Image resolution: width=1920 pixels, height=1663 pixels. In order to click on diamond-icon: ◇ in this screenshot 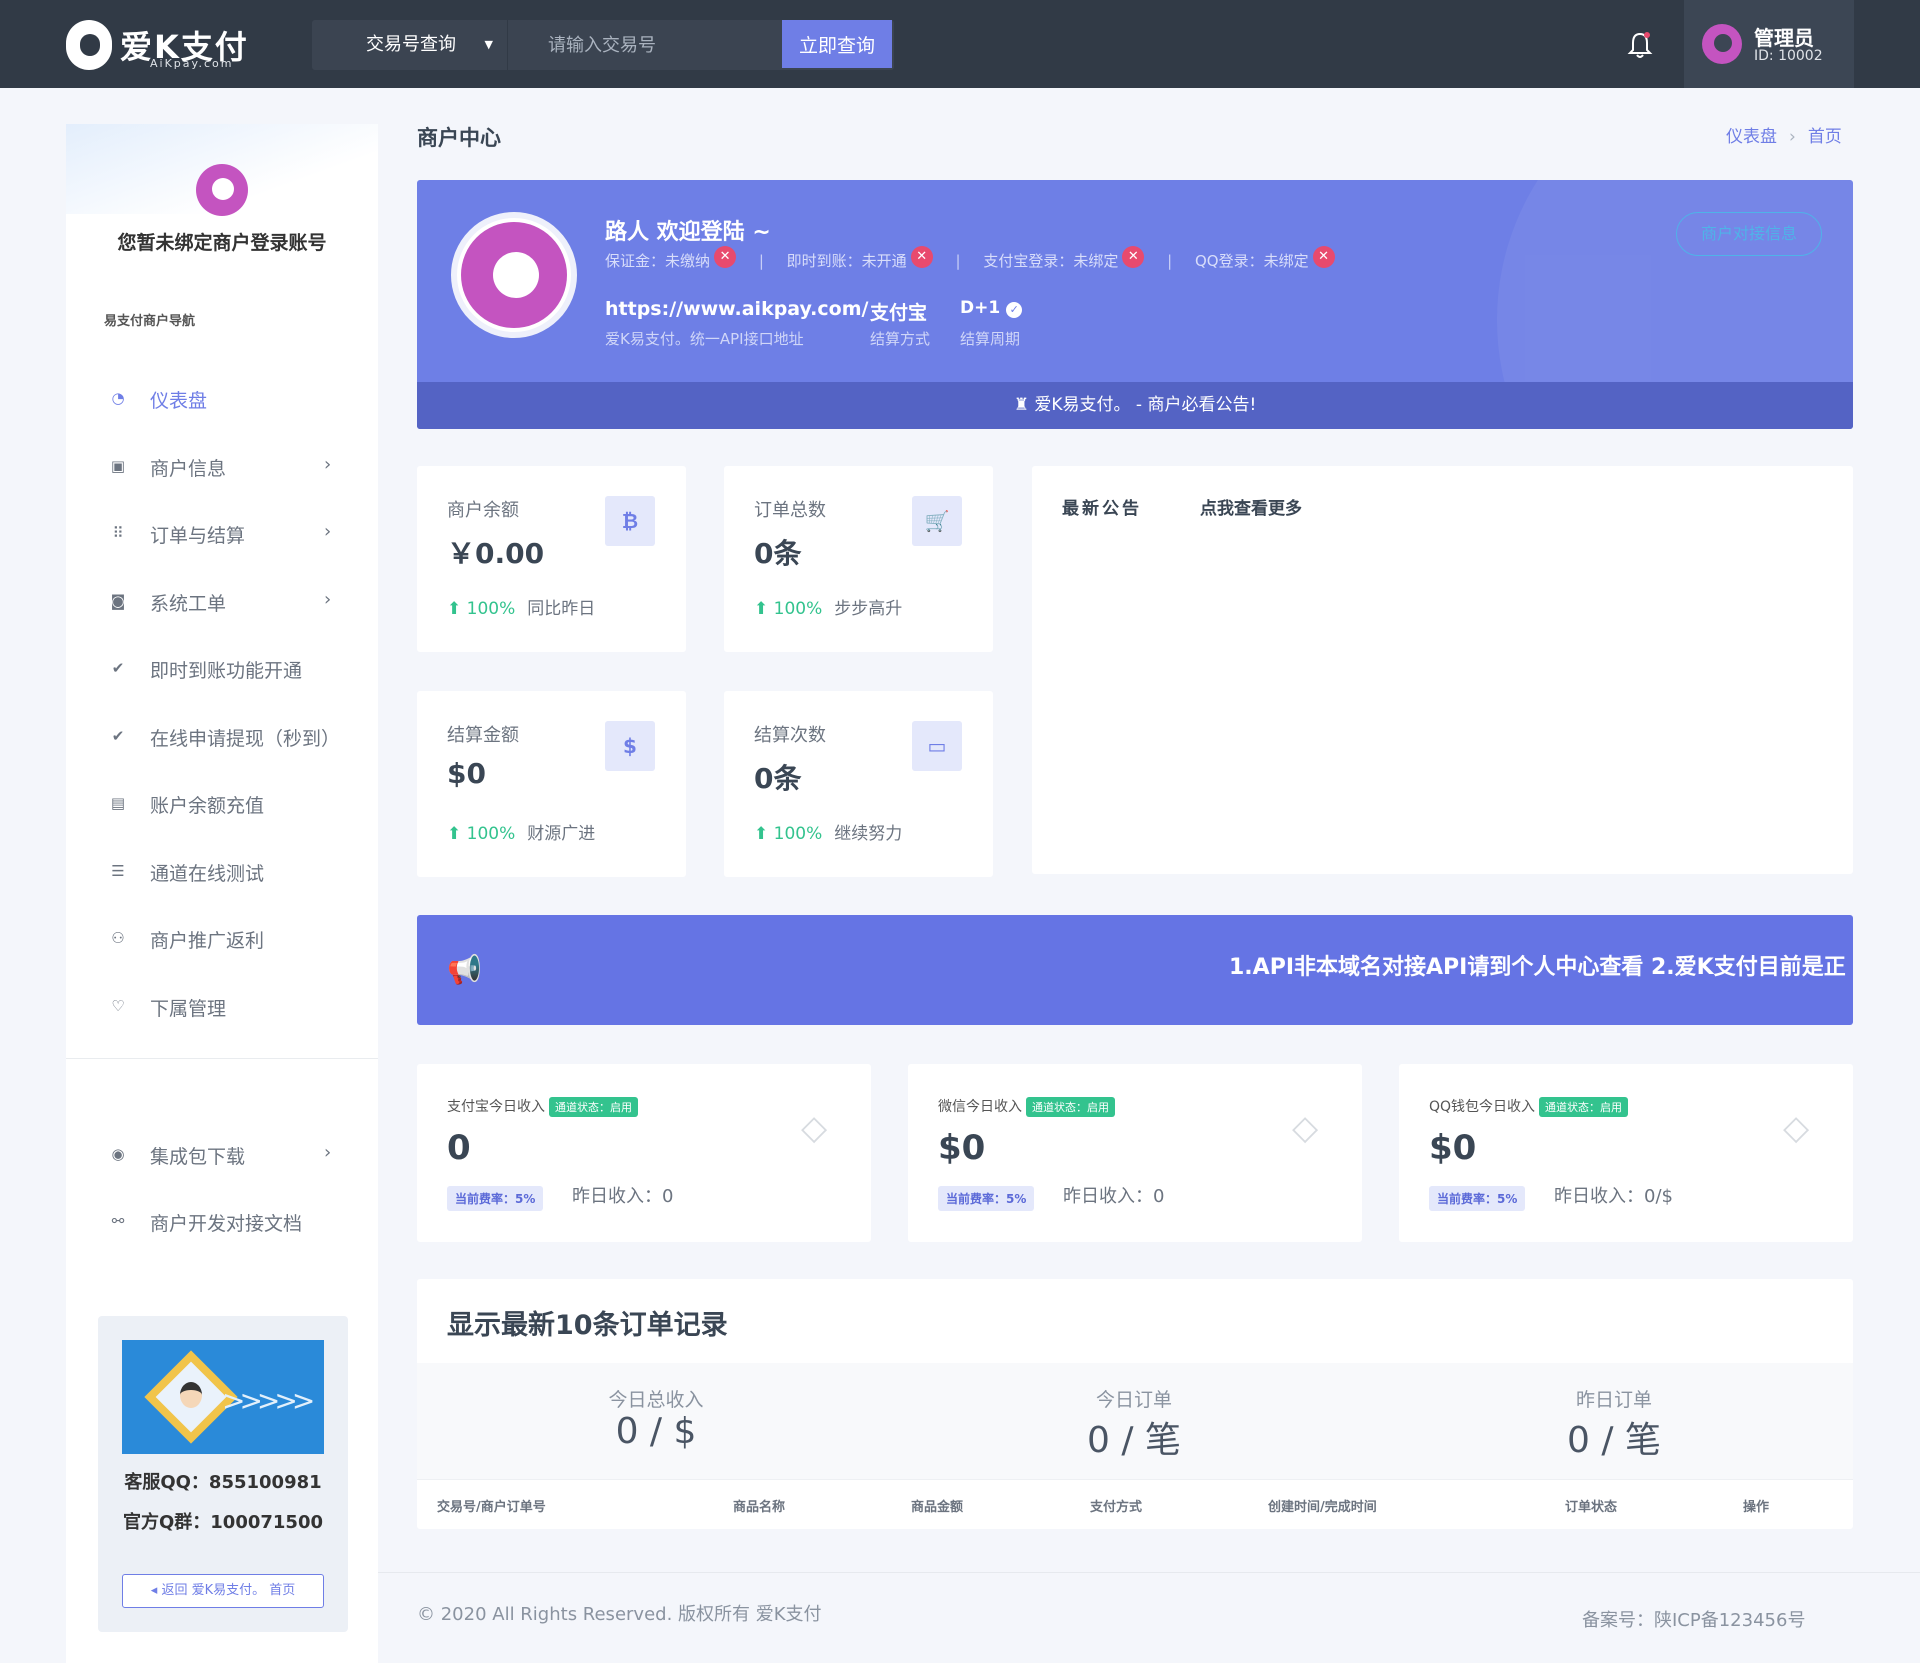, I will do `click(1305, 1128)`.